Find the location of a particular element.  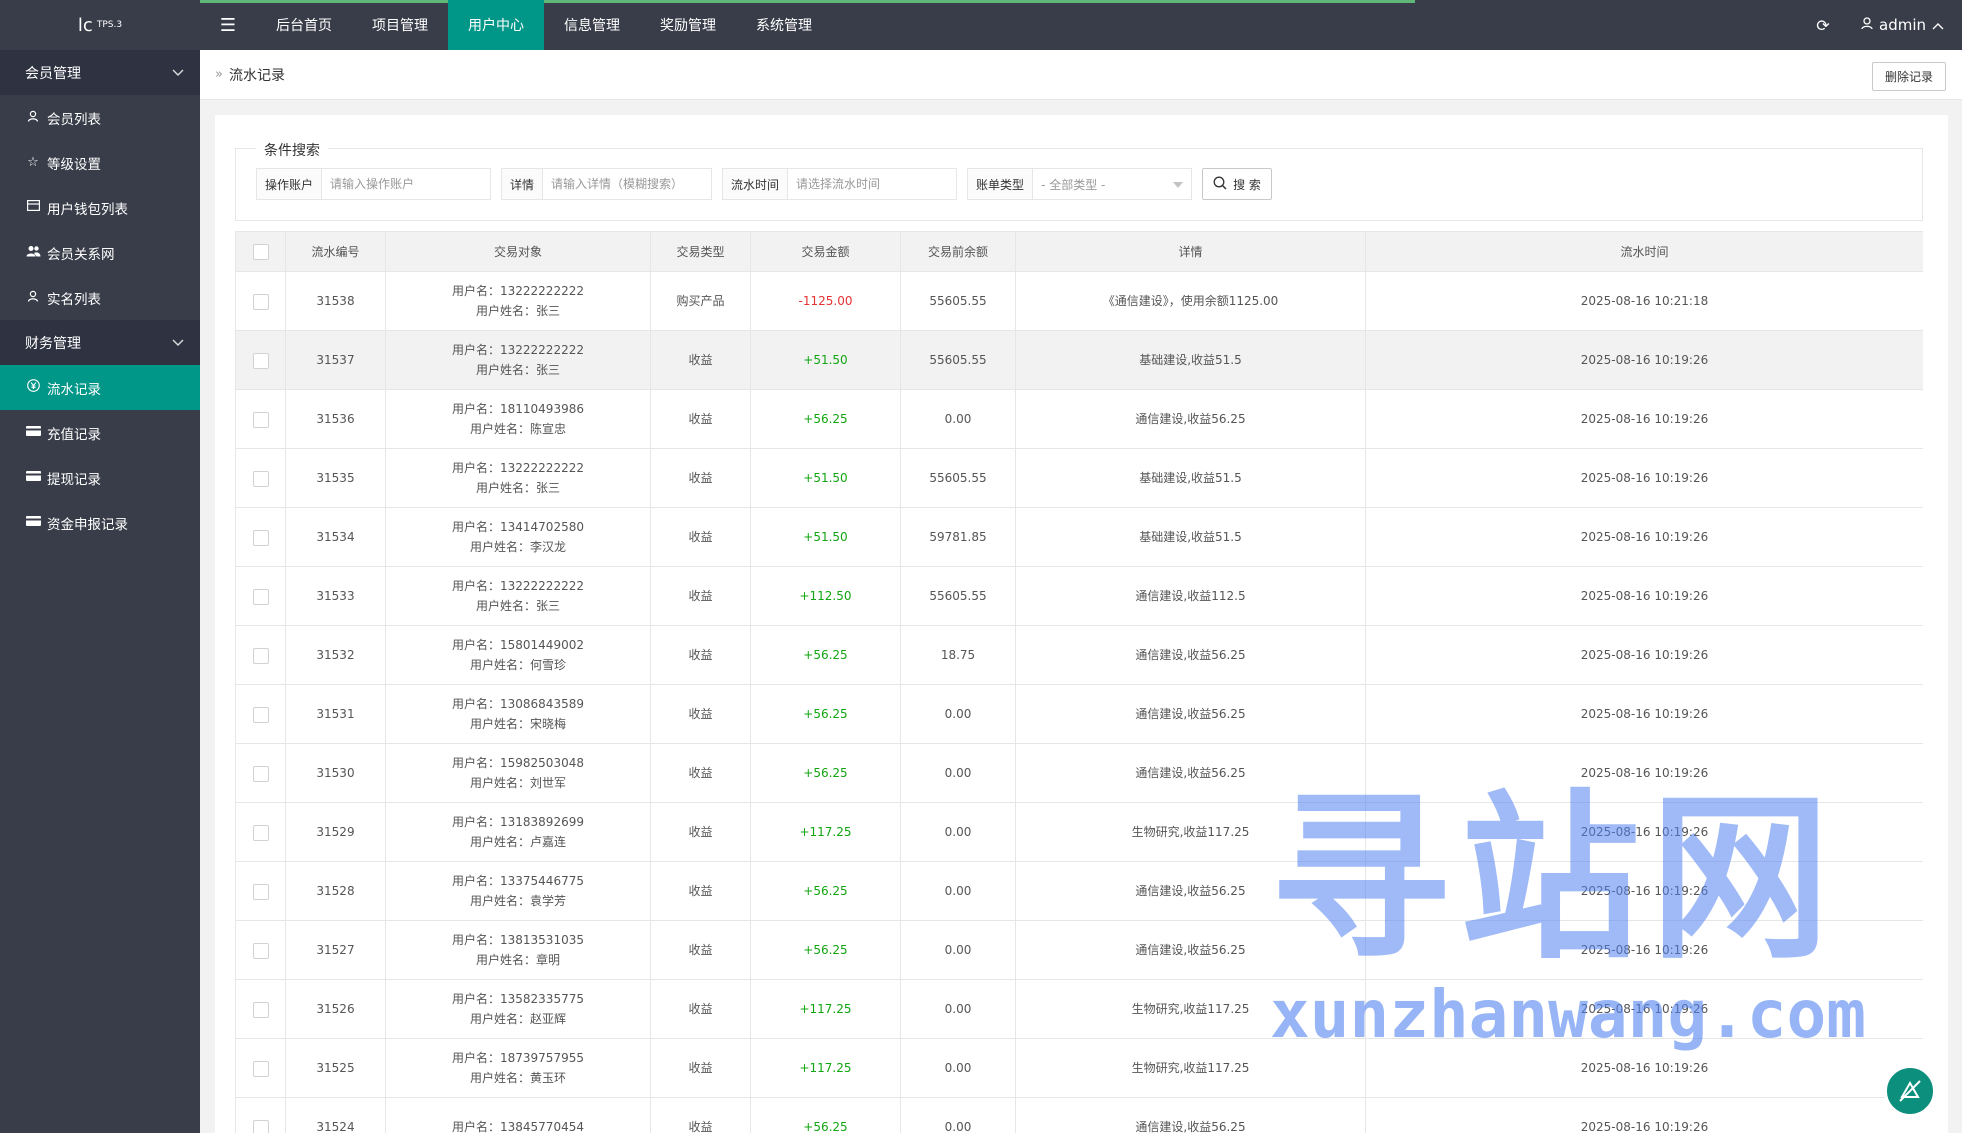

select-all-checkbox is located at coordinates (260, 251).